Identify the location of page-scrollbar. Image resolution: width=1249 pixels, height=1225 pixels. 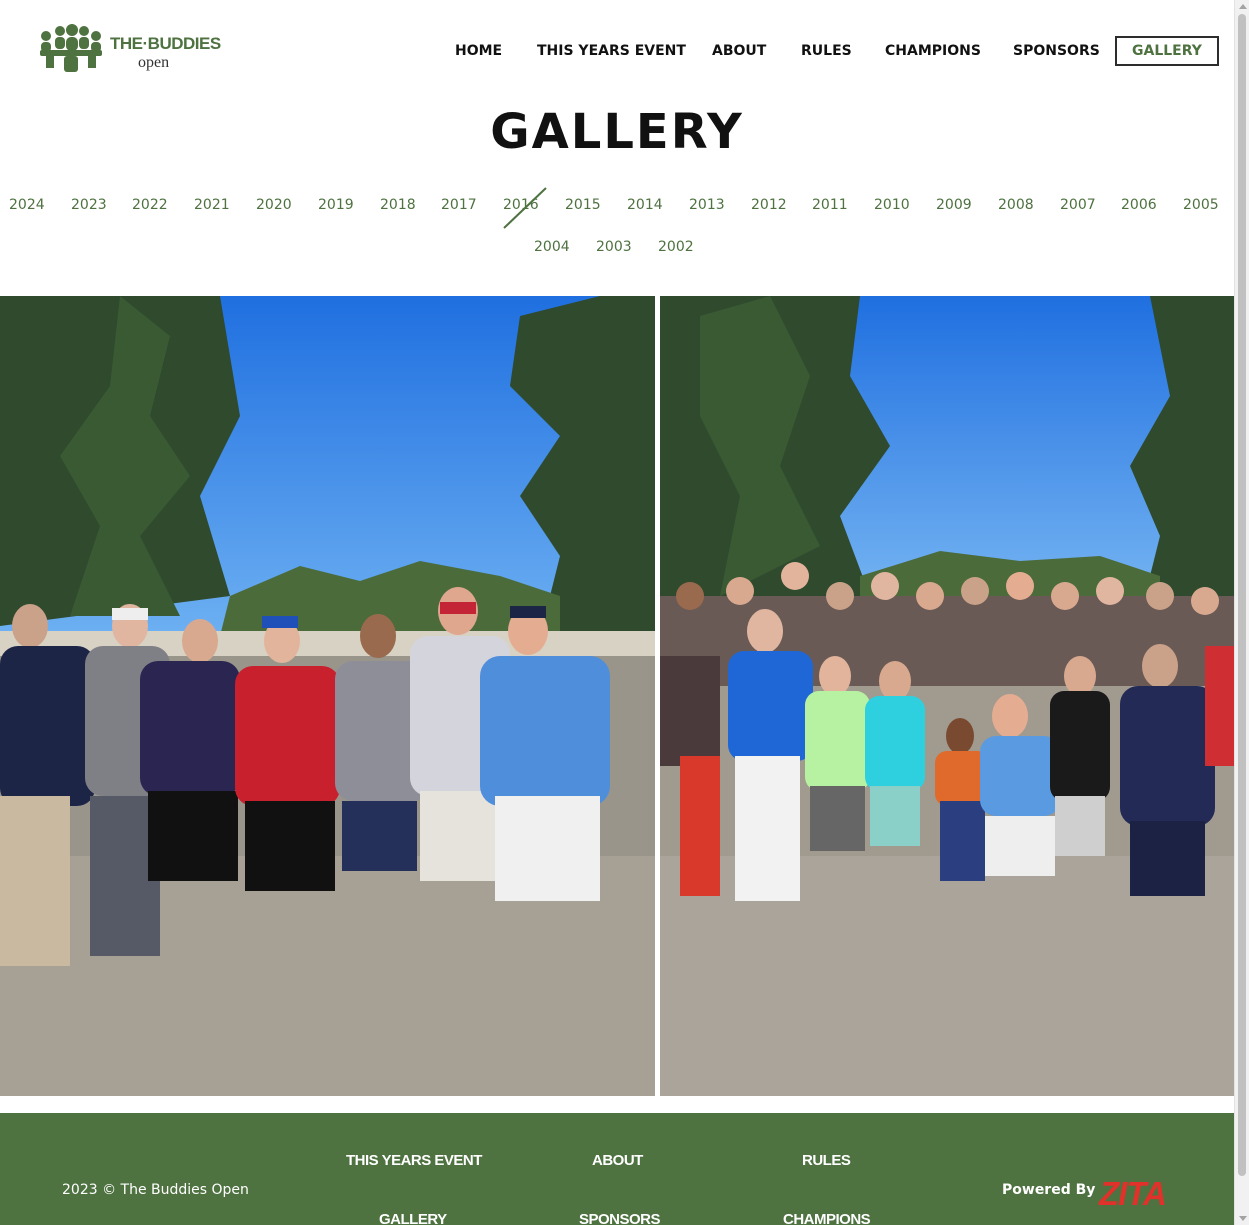
(1241, 612).